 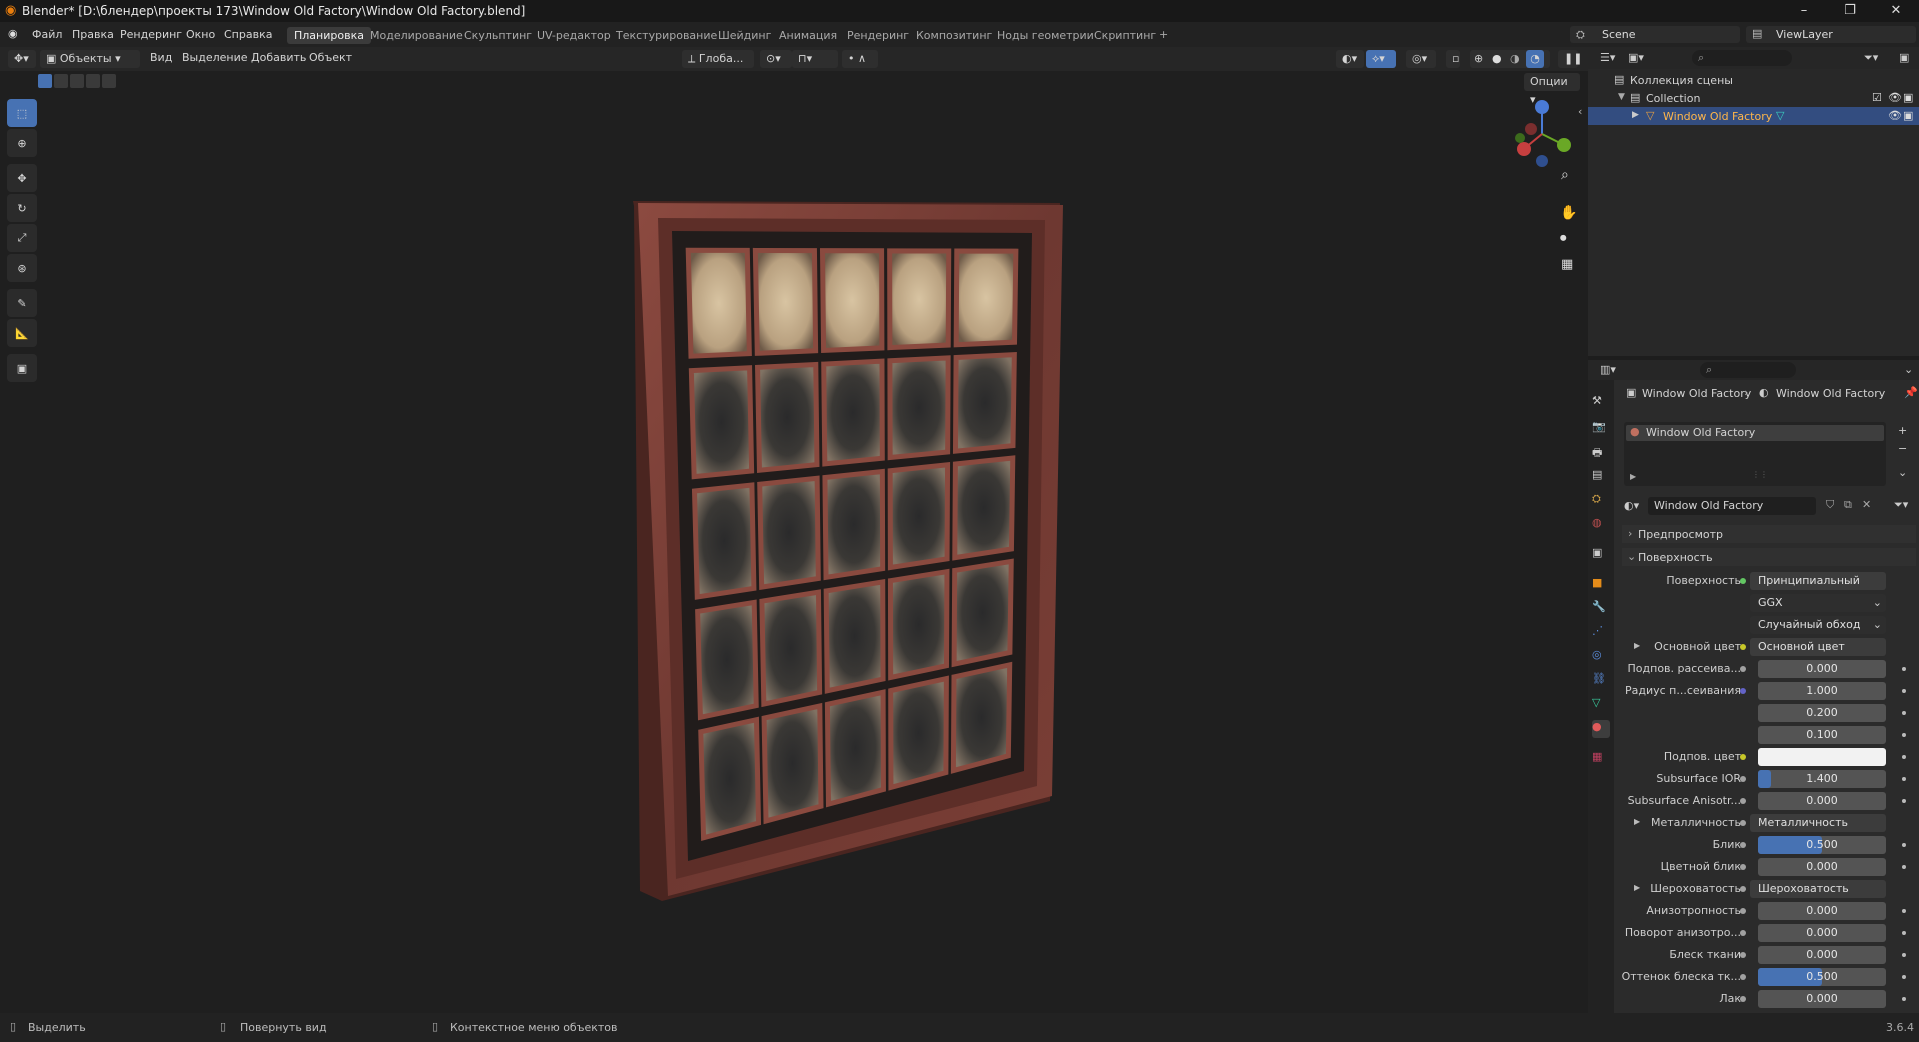 I want to click on data-tab-icon: ▽, so click(x=1601, y=705).